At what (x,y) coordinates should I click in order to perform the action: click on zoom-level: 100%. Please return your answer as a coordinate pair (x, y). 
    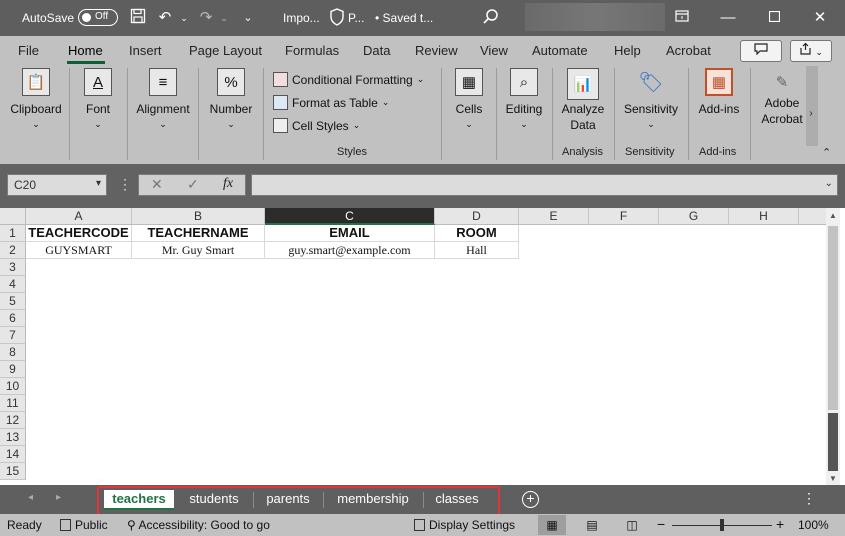
    Looking at the image, I should click on (813, 525).